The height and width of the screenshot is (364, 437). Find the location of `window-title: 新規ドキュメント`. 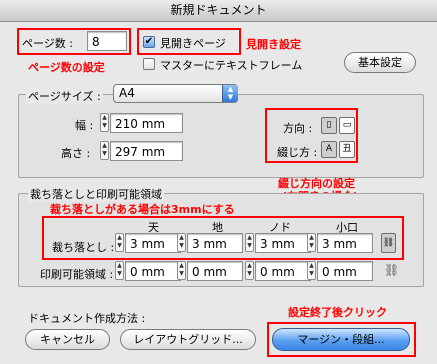

window-title: 新規ドキュメント is located at coordinates (218, 10).